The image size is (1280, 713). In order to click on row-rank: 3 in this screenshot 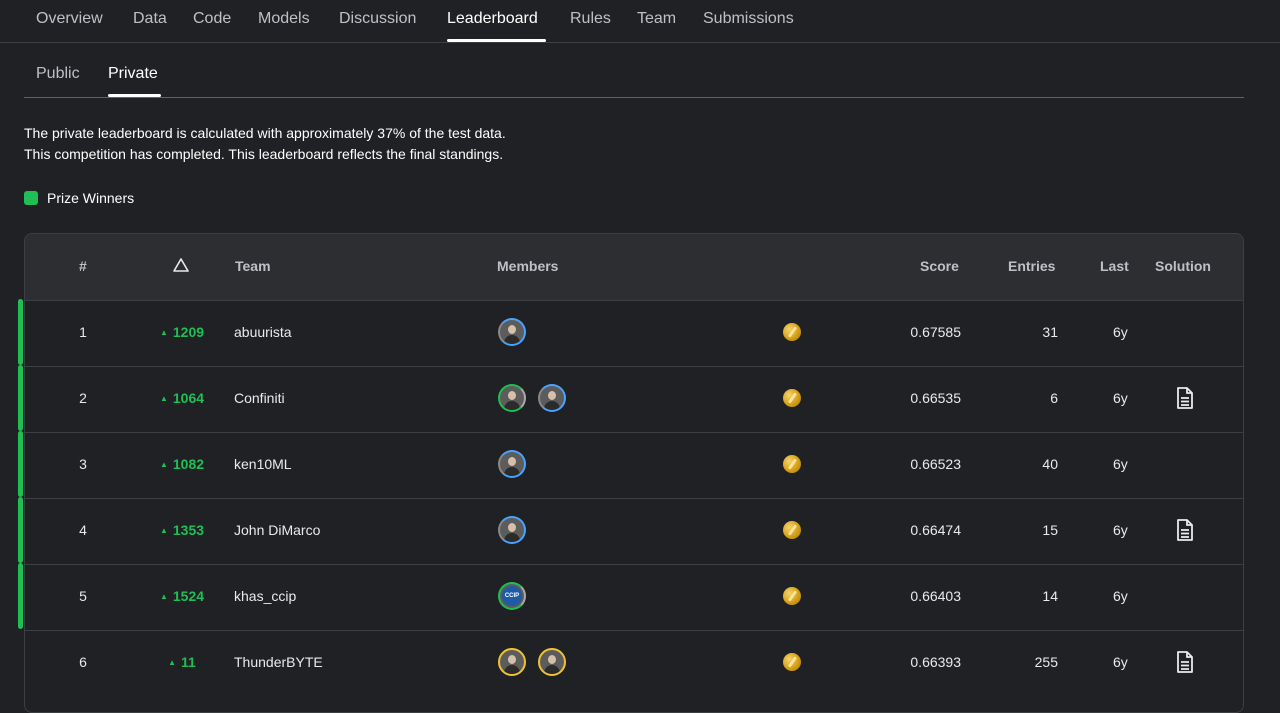, I will do `click(83, 464)`.